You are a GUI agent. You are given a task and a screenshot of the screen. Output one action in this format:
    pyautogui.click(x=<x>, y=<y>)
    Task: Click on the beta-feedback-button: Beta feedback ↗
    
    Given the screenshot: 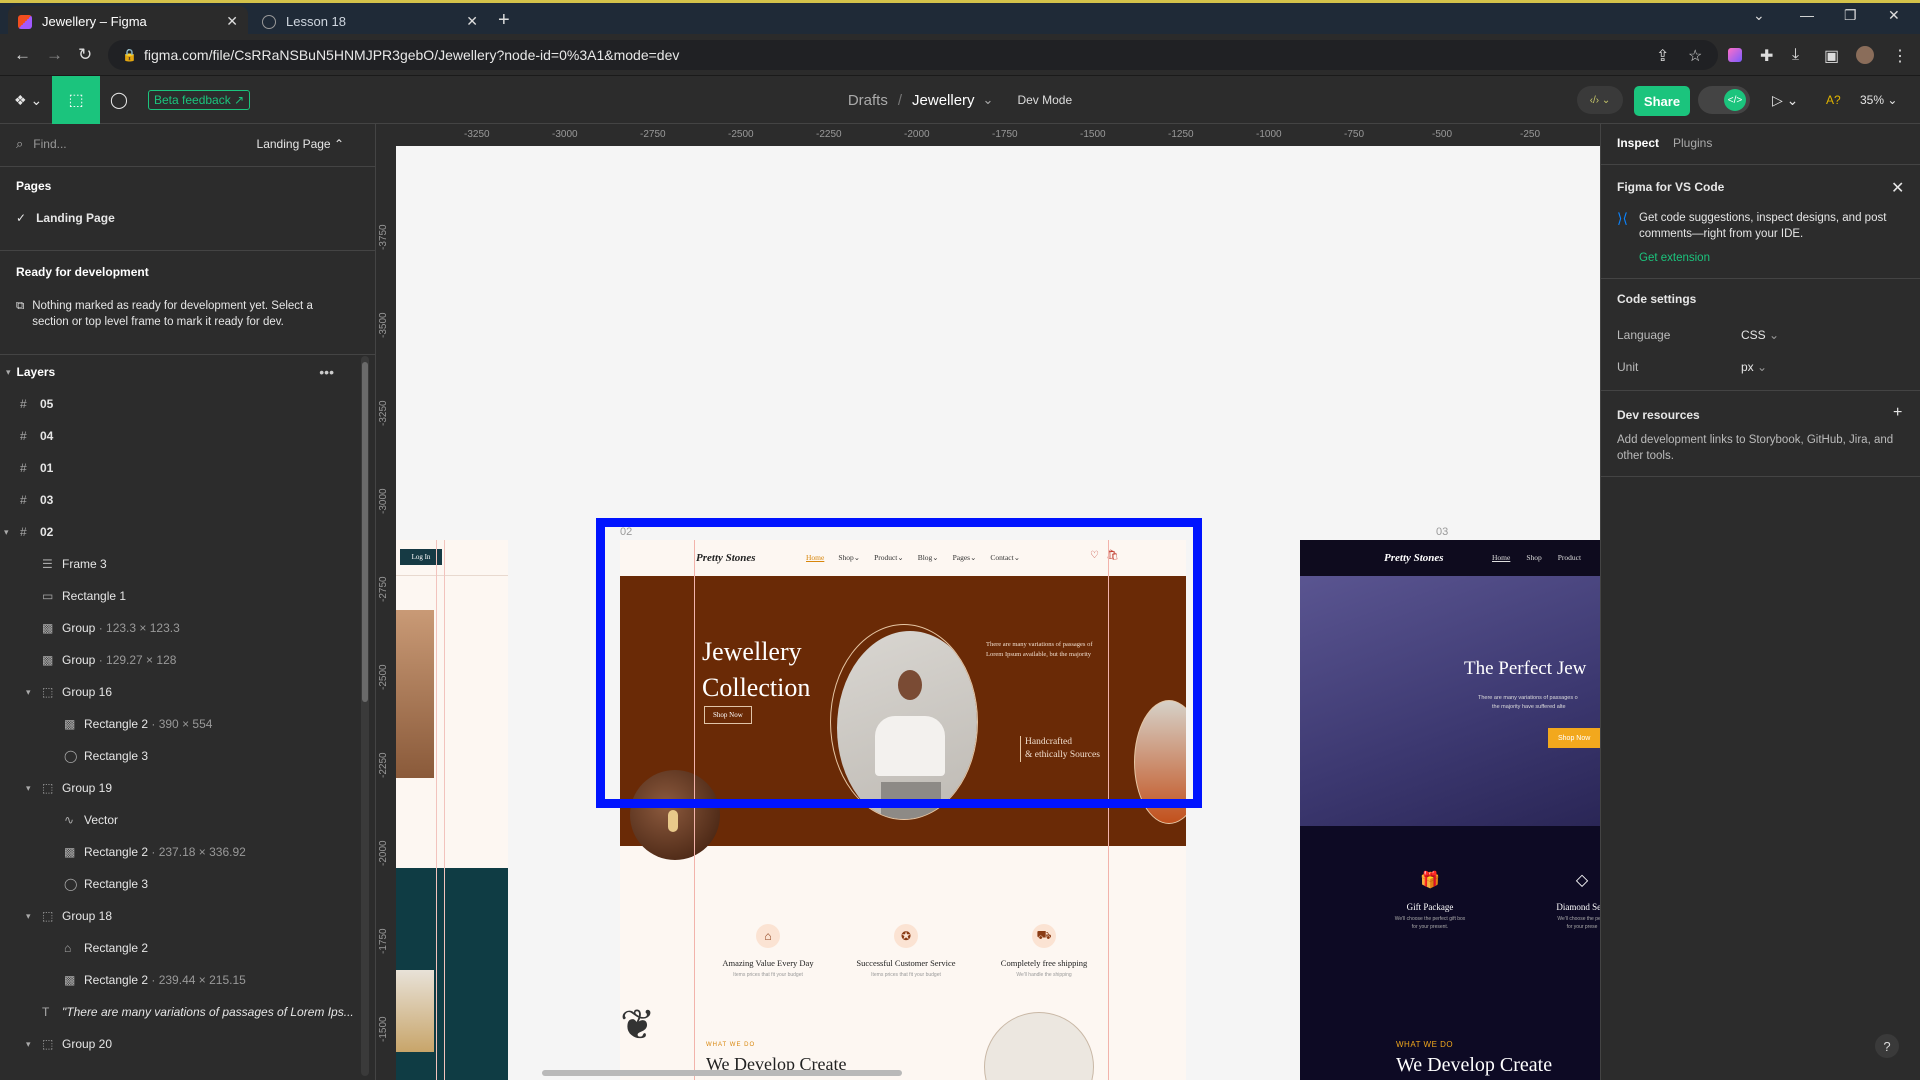 What is the action you would take?
    pyautogui.click(x=199, y=100)
    